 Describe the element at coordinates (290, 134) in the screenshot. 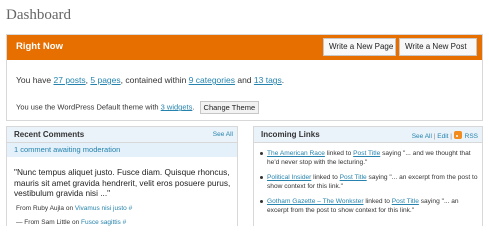

I see `incoming-links-title: Incoming Links` at that location.